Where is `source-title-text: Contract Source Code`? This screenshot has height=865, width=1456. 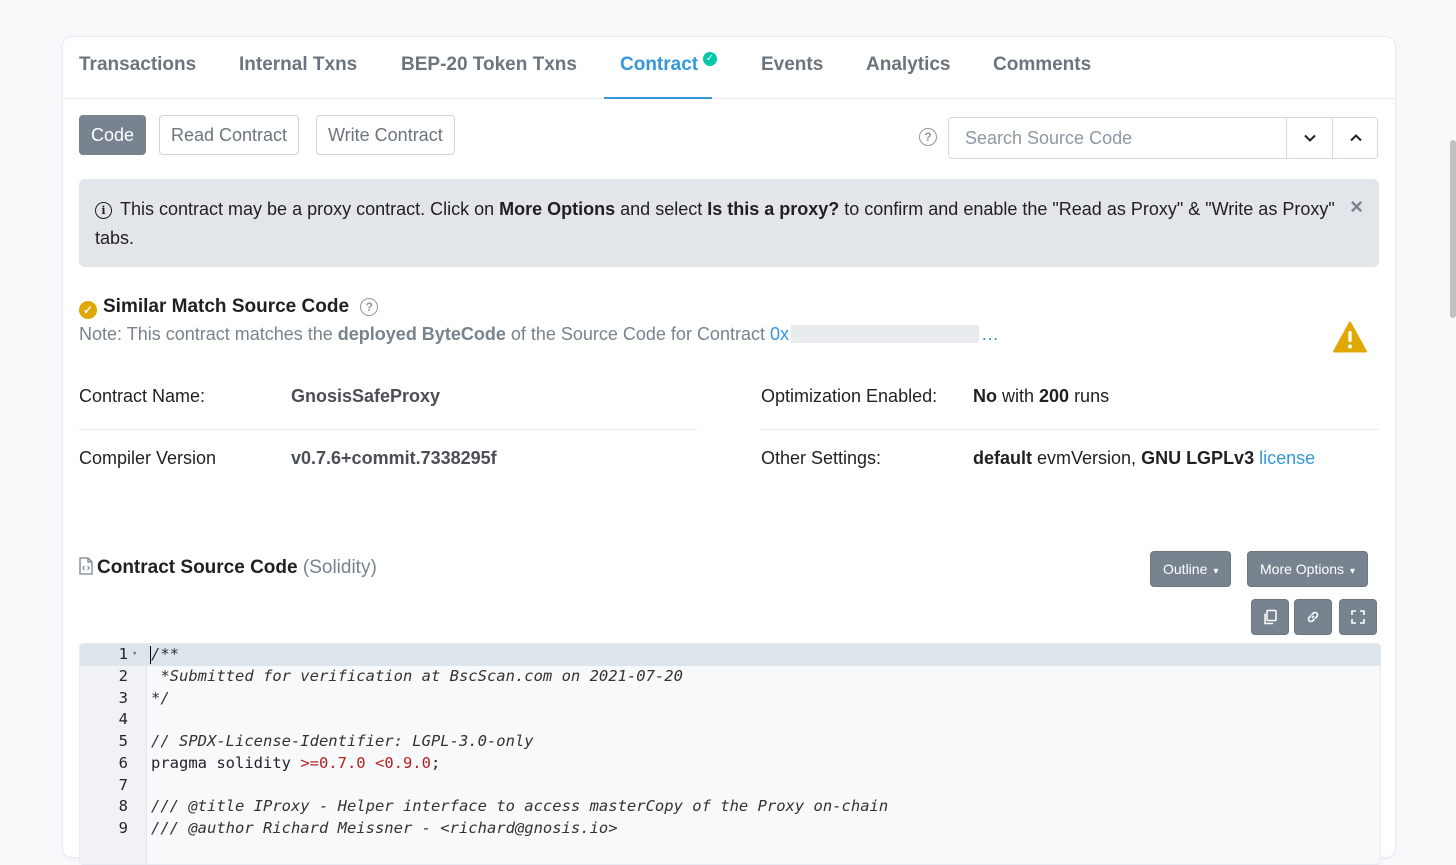
source-title-text: Contract Source Code is located at coordinates (197, 567).